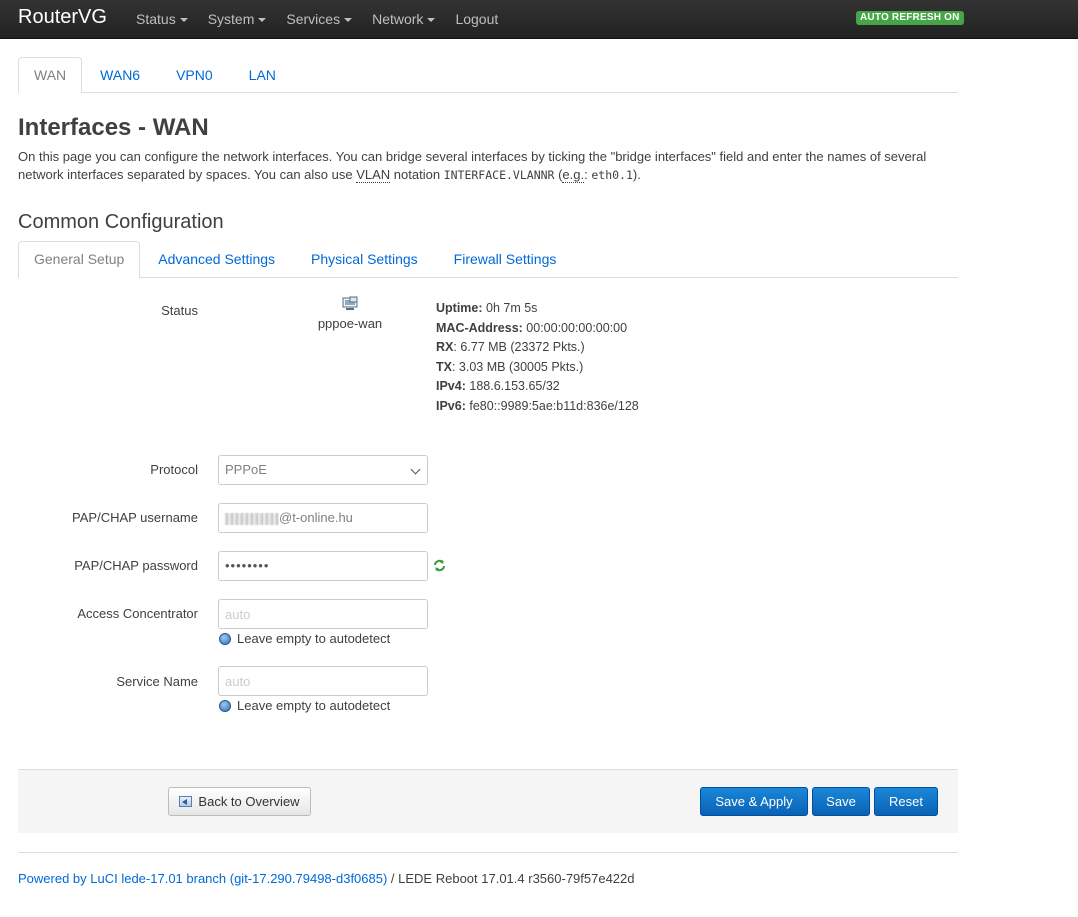 The width and height of the screenshot is (1078, 917). Describe the element at coordinates (316, 517) in the screenshot. I see `username-domain: @t-online.hu` at that location.